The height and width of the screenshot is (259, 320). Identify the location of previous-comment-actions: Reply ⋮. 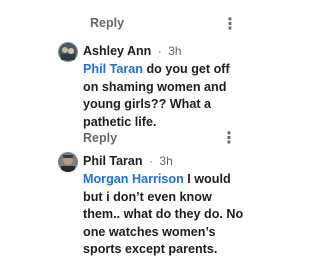
(125, 20).